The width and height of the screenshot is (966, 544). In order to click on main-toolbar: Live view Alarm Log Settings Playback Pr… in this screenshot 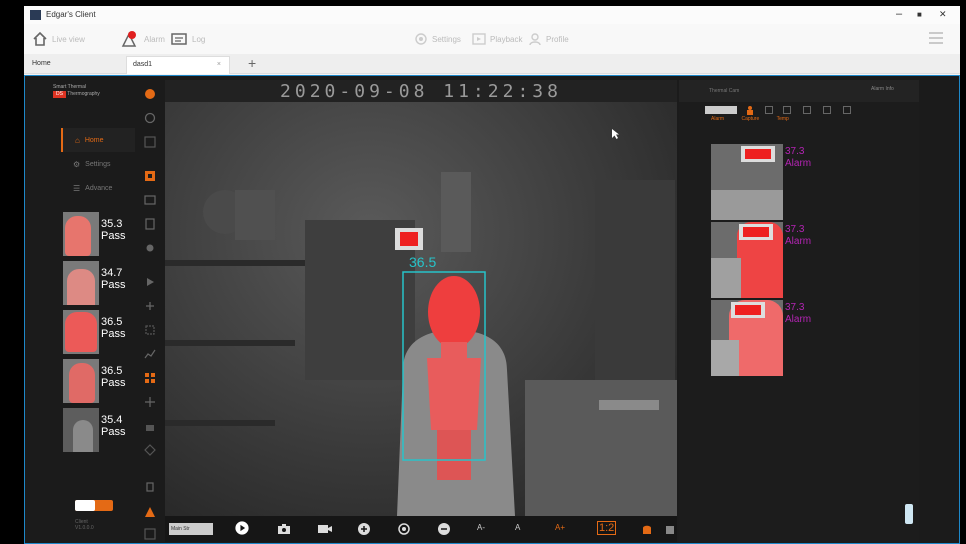, I will do `click(492, 39)`.